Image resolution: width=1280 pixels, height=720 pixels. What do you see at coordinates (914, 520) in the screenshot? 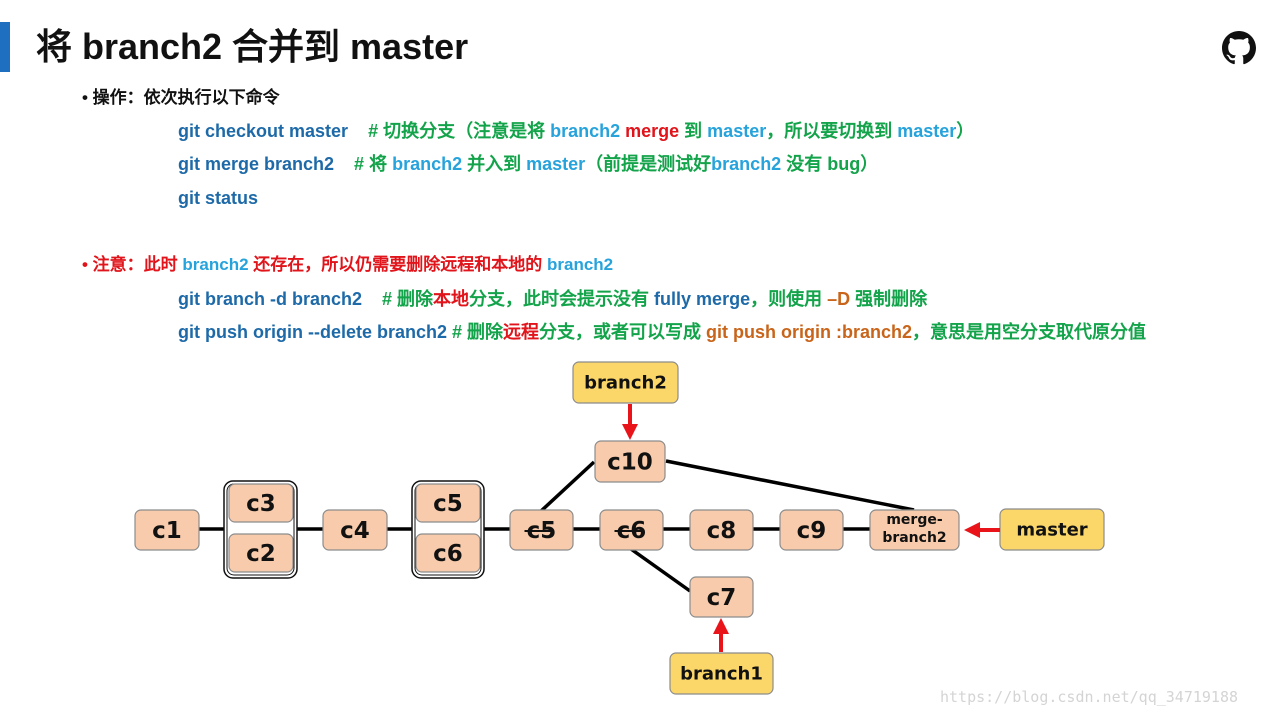
I see `commit-label: merge-` at bounding box center [914, 520].